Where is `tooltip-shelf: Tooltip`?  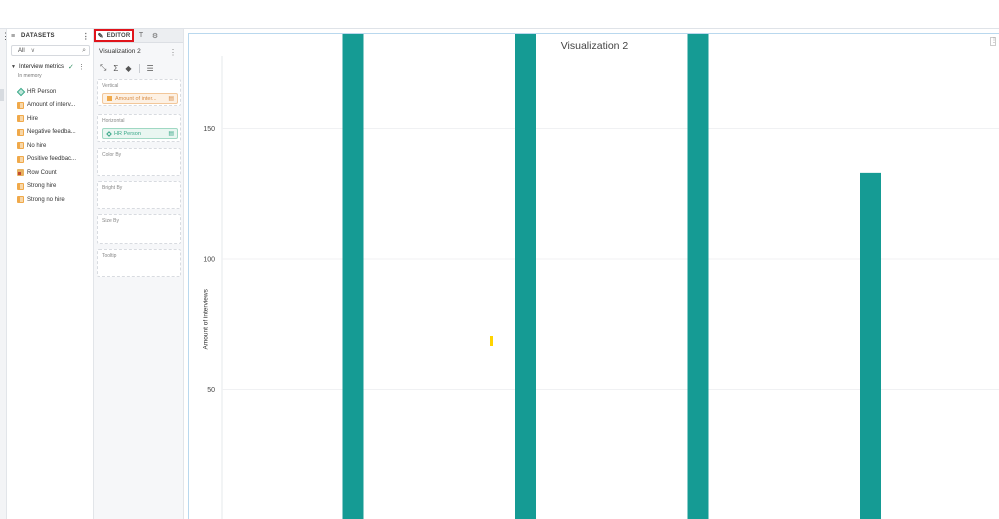 tooltip-shelf: Tooltip is located at coordinates (139, 263).